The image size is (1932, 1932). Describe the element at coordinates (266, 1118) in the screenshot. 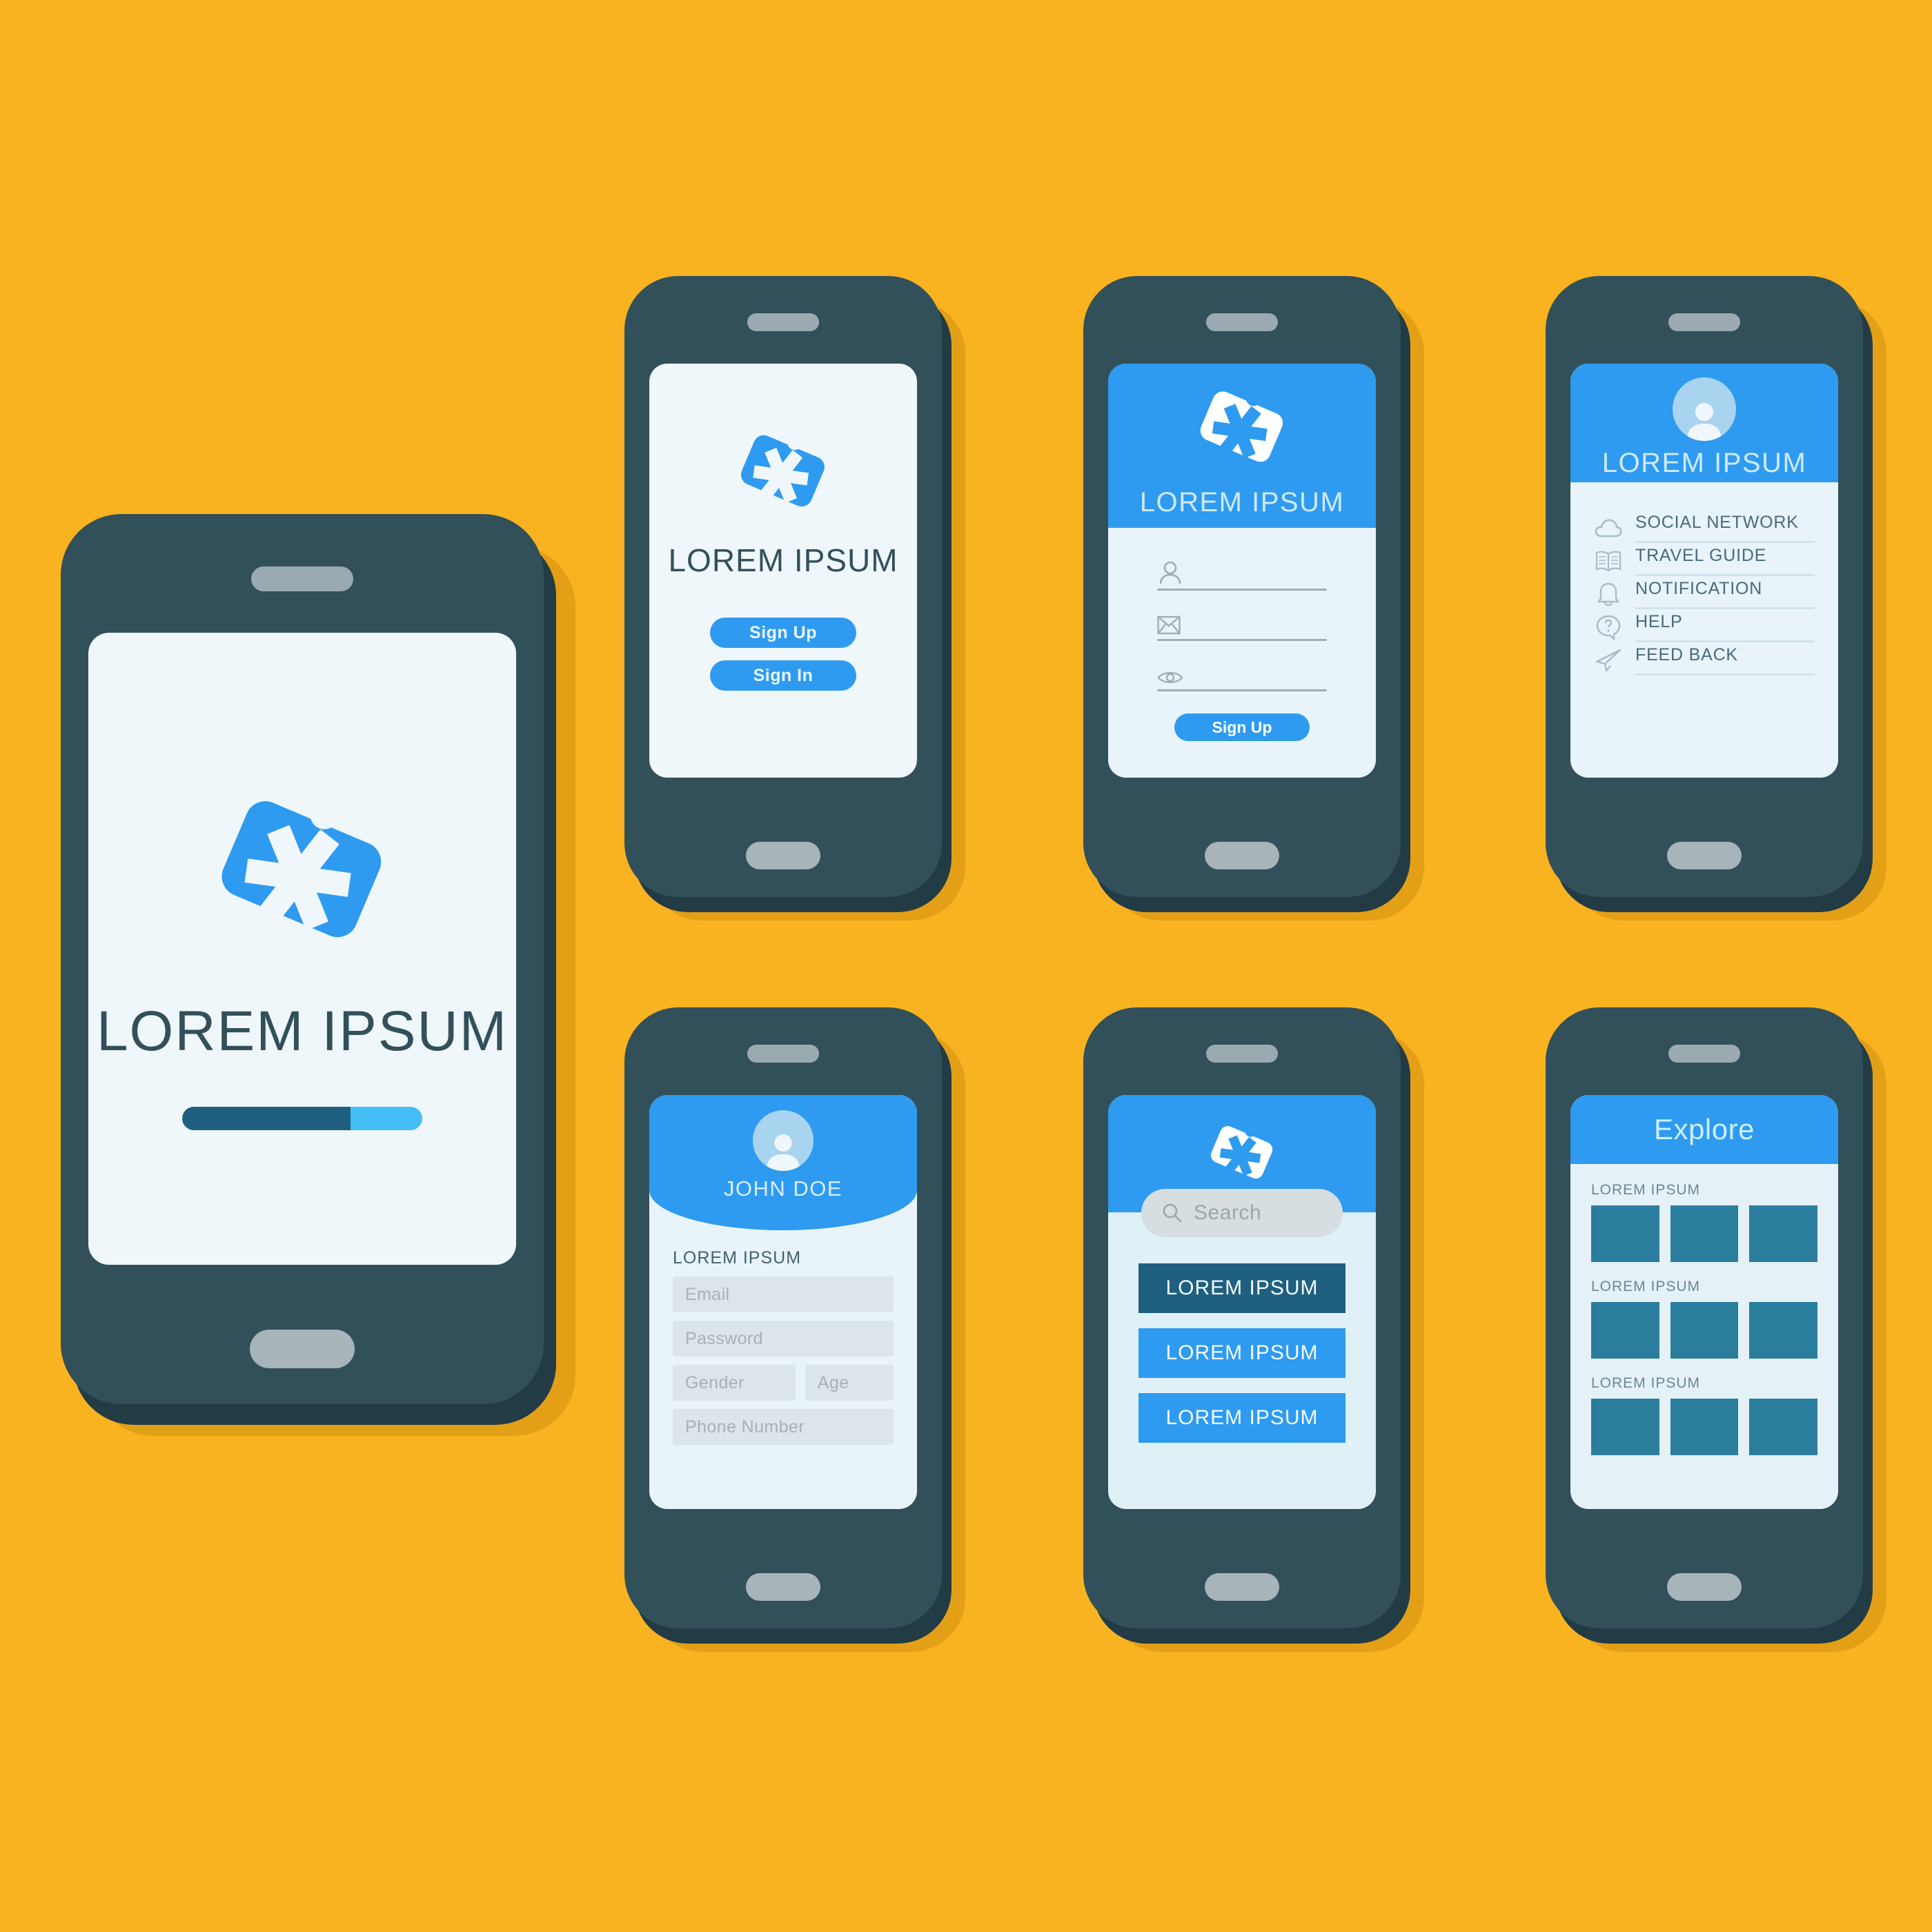

I see `progress-fill` at that location.